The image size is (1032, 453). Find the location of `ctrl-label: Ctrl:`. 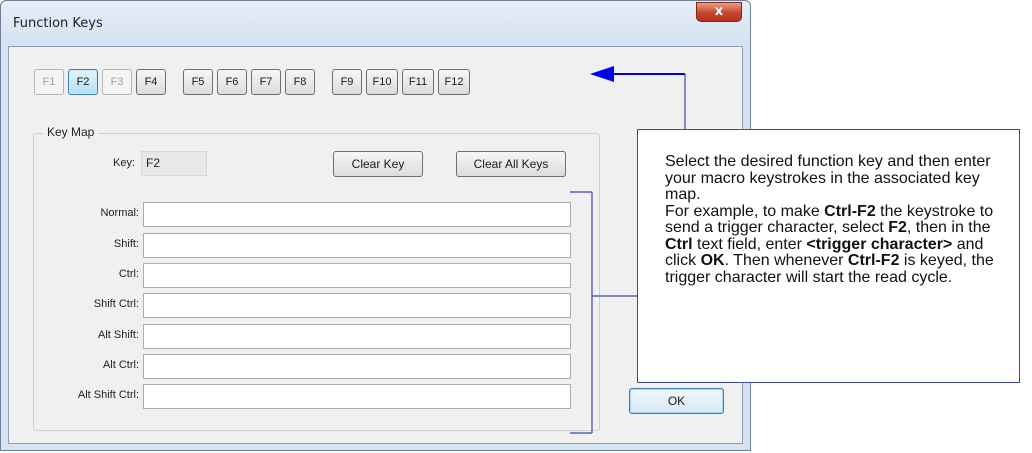

ctrl-label: Ctrl: is located at coordinates (128, 274).